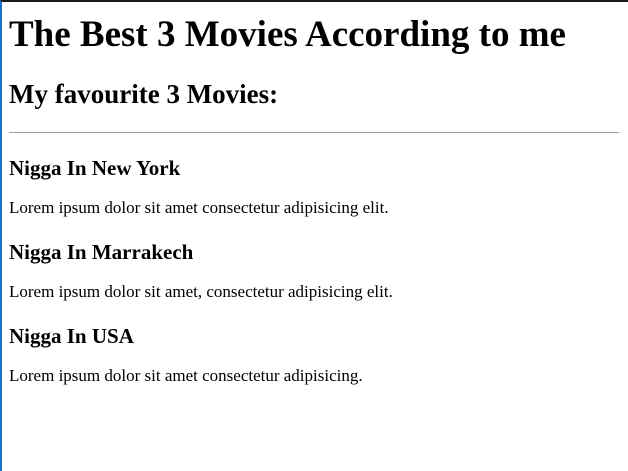 This screenshot has height=471, width=628. What do you see at coordinates (71, 336) in the screenshot?
I see `movie-title: Nigga In USA` at bounding box center [71, 336].